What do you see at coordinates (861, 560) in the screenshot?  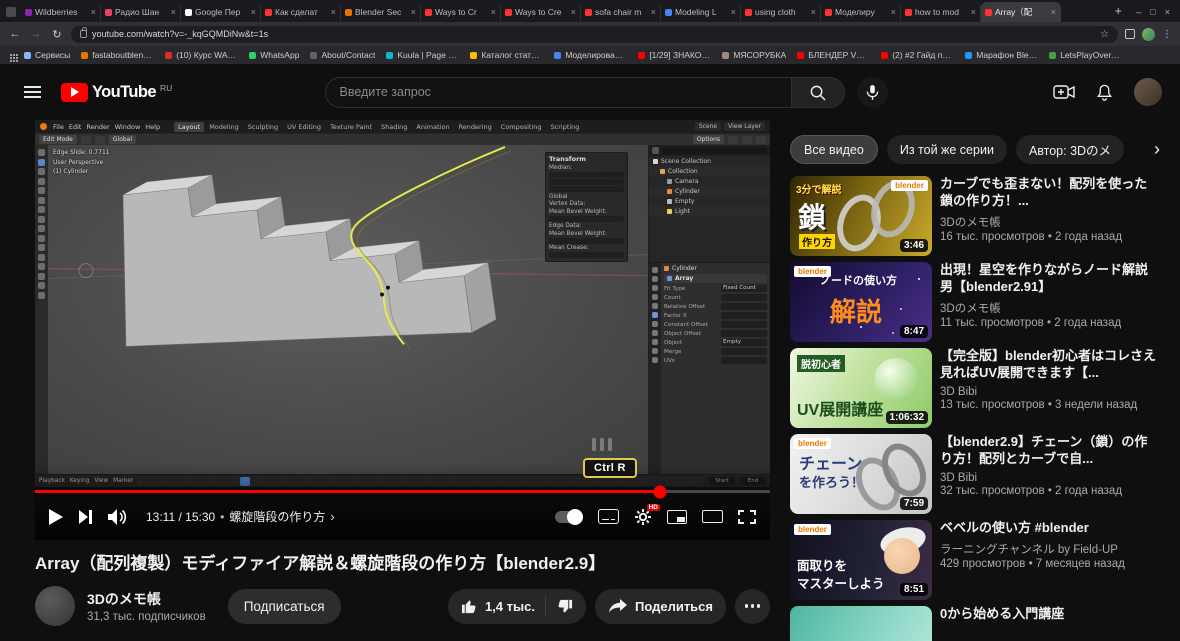 I see `video-thumbnail: 面取りを マスターしよう blender 8:51` at bounding box center [861, 560].